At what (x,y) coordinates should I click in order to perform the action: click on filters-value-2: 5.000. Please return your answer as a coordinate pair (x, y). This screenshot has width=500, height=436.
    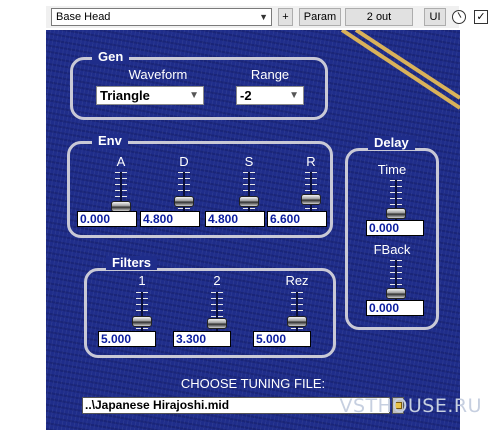
    Looking at the image, I should click on (282, 339).